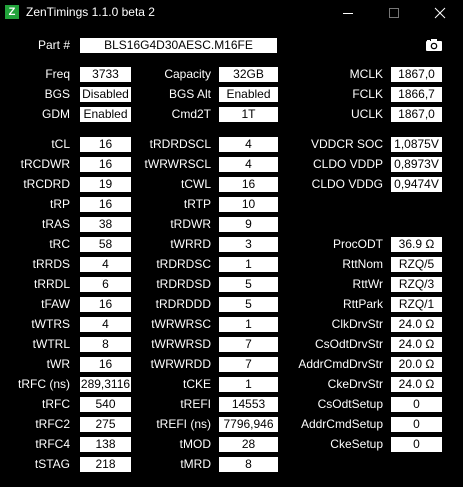 This screenshot has width=463, height=487. I want to click on col2-value: 10, so click(248, 204).